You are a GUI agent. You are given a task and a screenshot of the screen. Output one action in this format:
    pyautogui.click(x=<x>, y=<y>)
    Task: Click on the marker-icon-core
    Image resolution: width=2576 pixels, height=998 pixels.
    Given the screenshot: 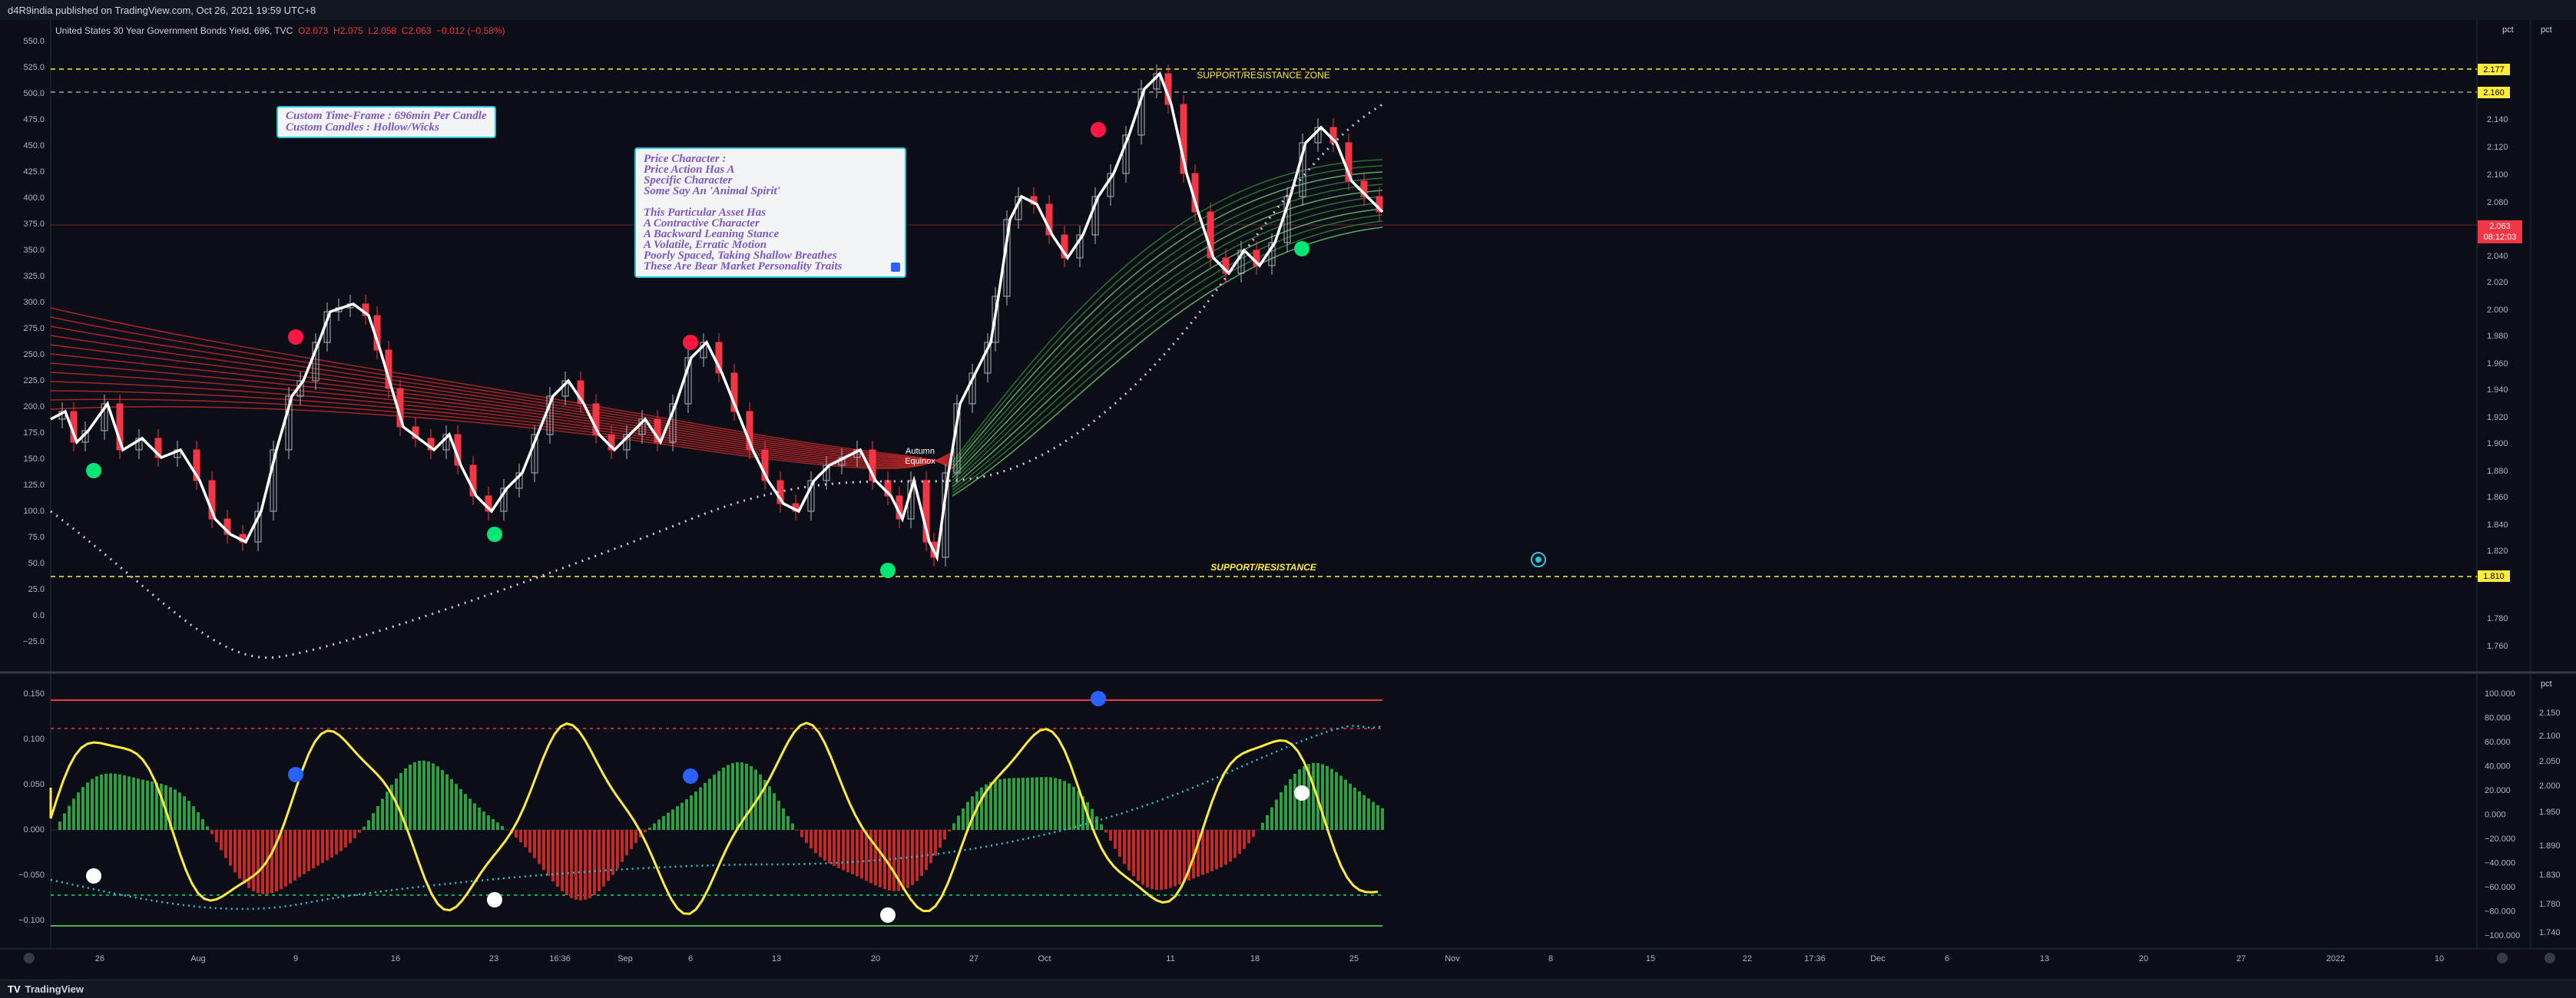 What is the action you would take?
    pyautogui.click(x=1538, y=560)
    